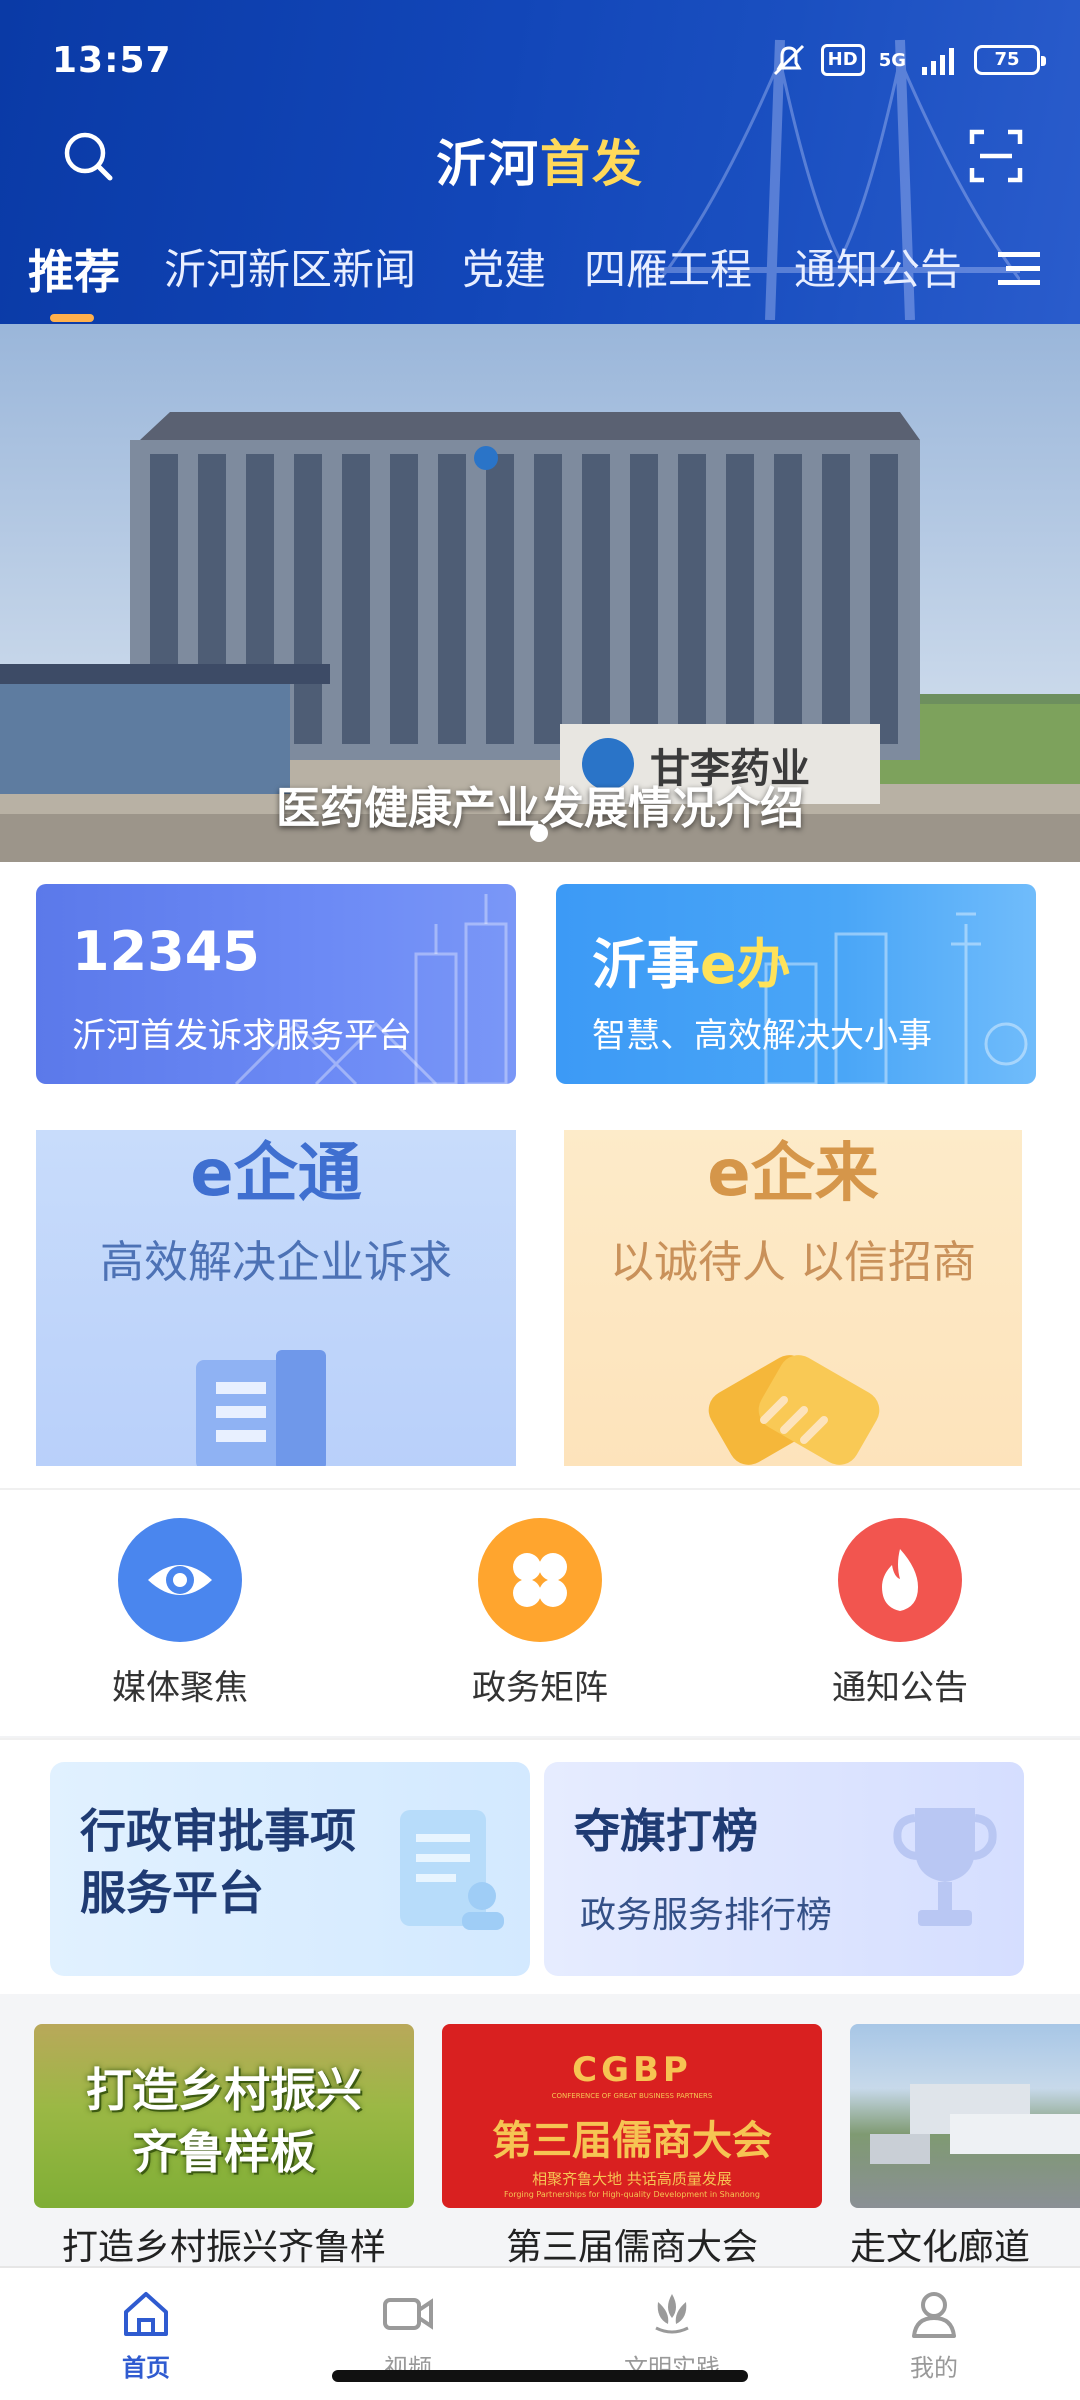  I want to click on nav-profile: 我的, so click(934, 2335).